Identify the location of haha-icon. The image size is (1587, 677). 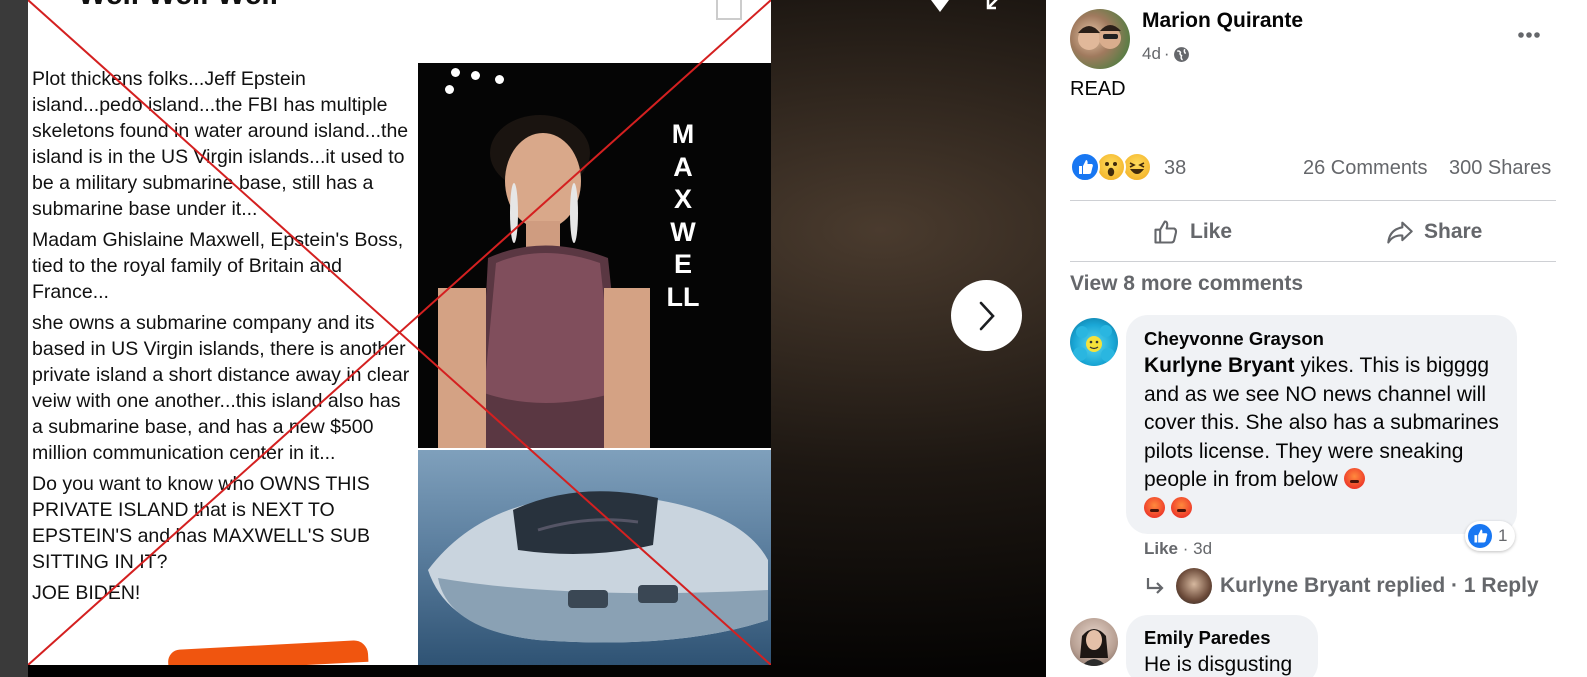
(1137, 167).